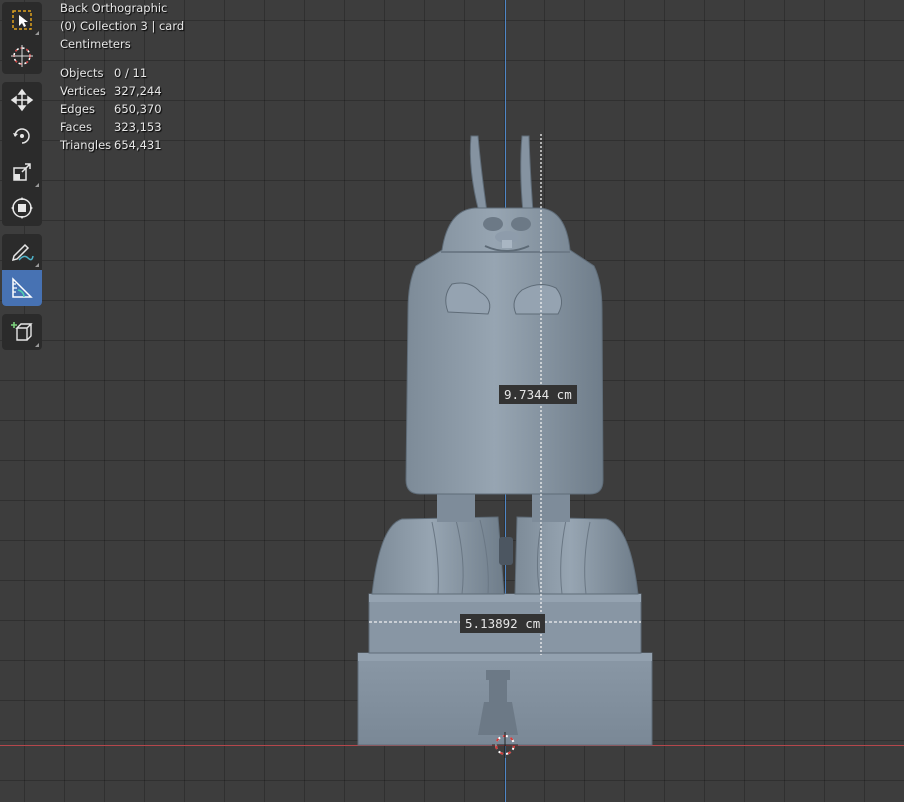 This screenshot has width=904, height=802. Describe the element at coordinates (114, 8) in the screenshot. I see `view-projection: Back Orthographic` at that location.